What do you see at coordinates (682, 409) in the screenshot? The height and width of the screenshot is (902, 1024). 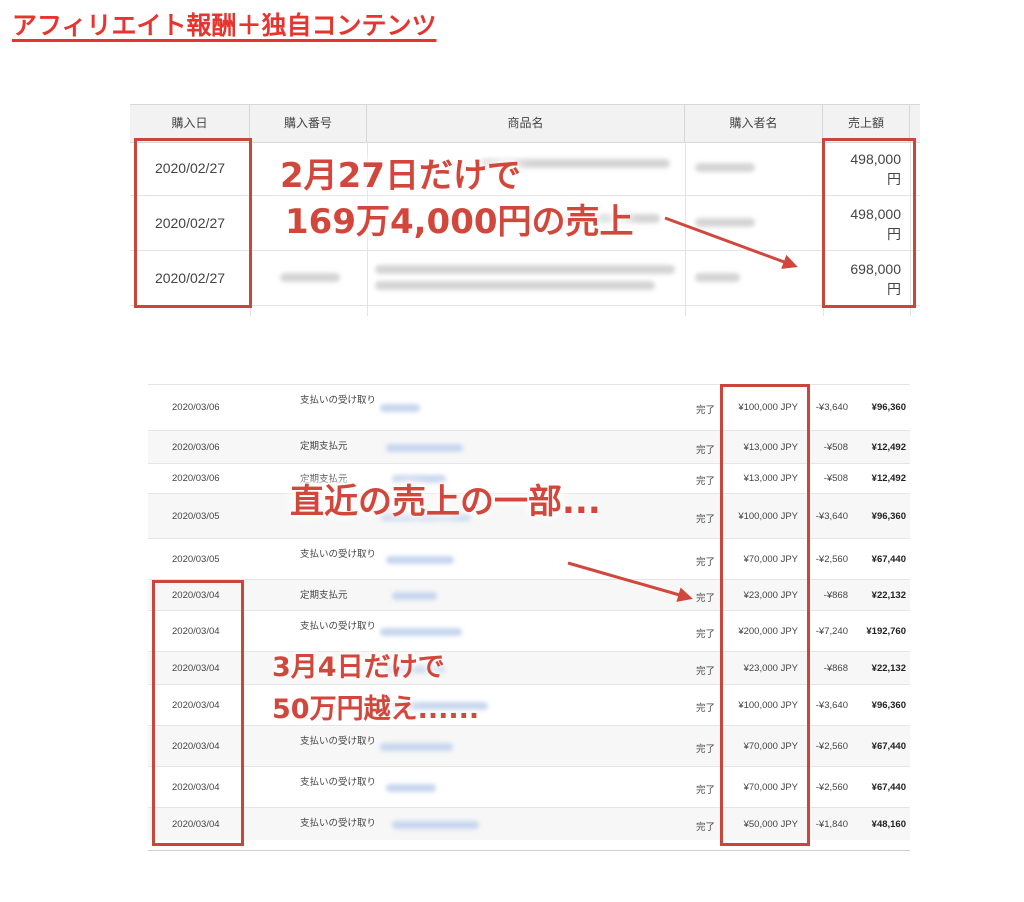 I see `annotation-arrows` at bounding box center [682, 409].